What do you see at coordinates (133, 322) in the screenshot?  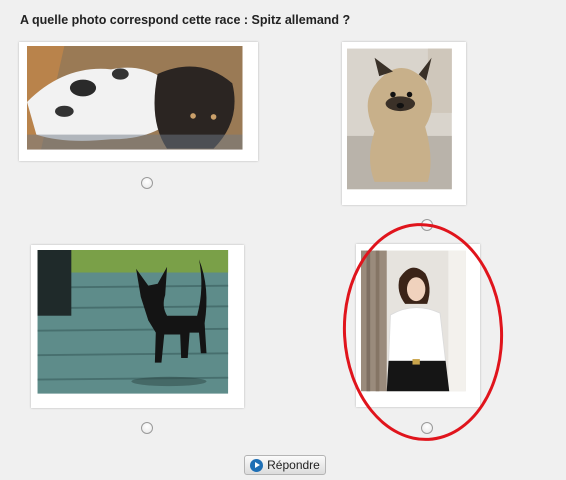 I see `photo-small-black-dog` at bounding box center [133, 322].